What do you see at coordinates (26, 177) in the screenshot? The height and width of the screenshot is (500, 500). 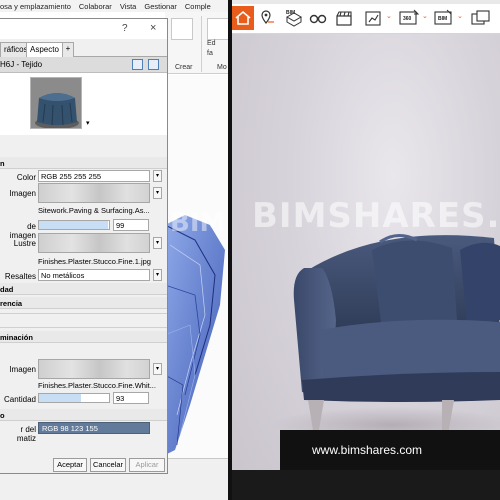 I see `color-label: Color` at bounding box center [26, 177].